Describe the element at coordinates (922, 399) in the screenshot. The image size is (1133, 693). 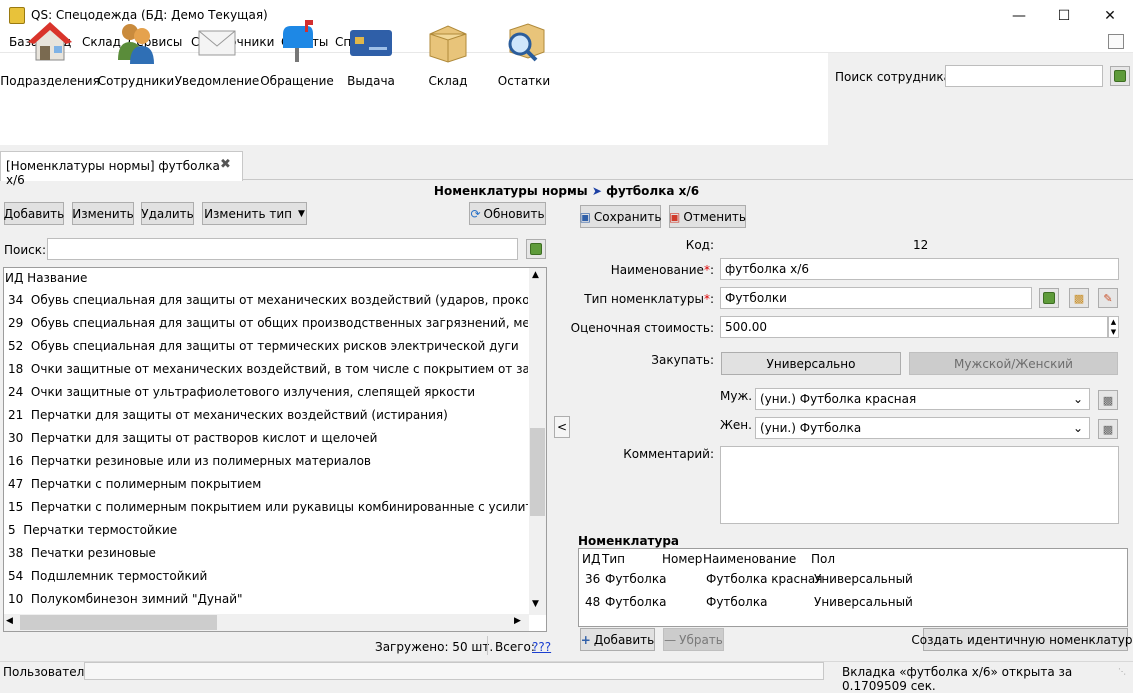
I see `male-select: (уни.) Футболка красная` at that location.